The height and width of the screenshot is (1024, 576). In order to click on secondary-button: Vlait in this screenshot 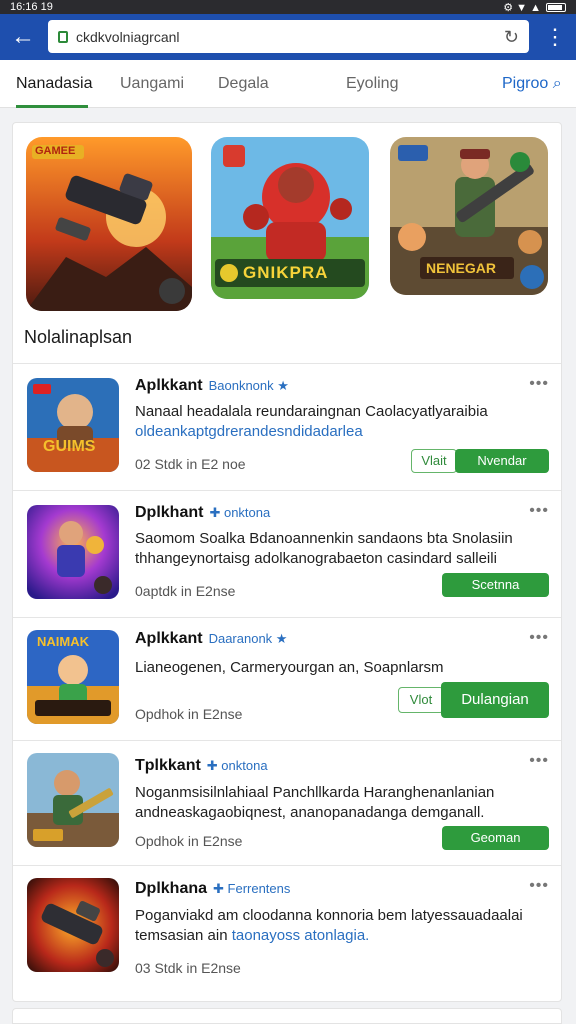, I will do `click(434, 461)`.